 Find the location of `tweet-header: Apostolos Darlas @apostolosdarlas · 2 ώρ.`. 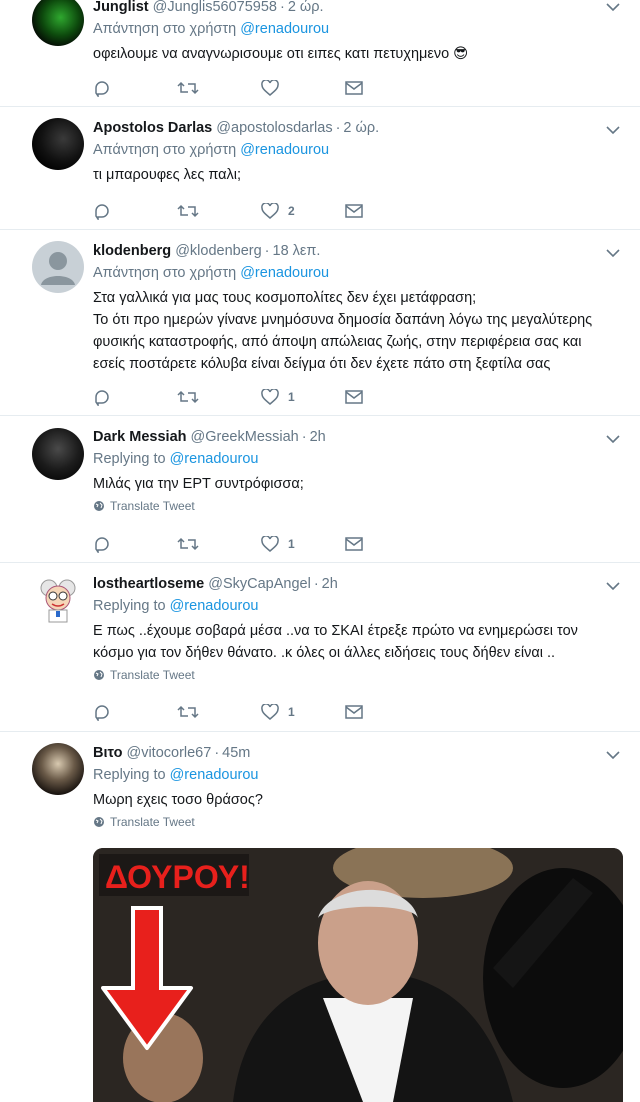

tweet-header: Apostolos Darlas @apostolosdarlas · 2 ώρ. is located at coordinates (356, 128).